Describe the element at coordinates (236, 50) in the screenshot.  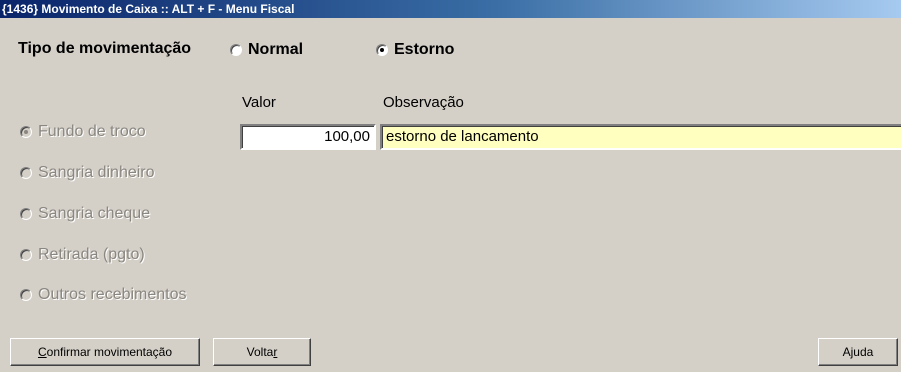
I see `radio-normal-indicator` at that location.